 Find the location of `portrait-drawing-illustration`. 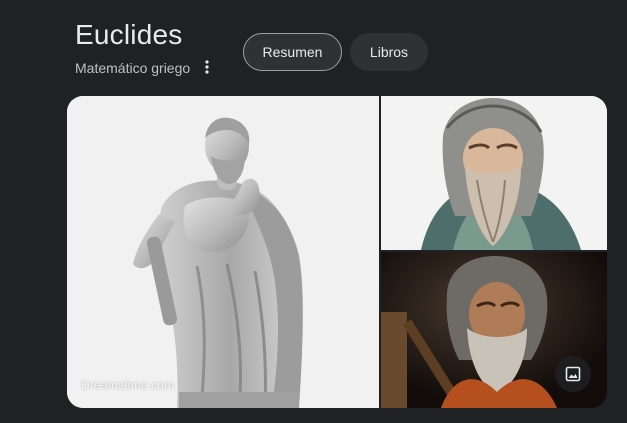

portrait-drawing-illustration is located at coordinates (494, 173).